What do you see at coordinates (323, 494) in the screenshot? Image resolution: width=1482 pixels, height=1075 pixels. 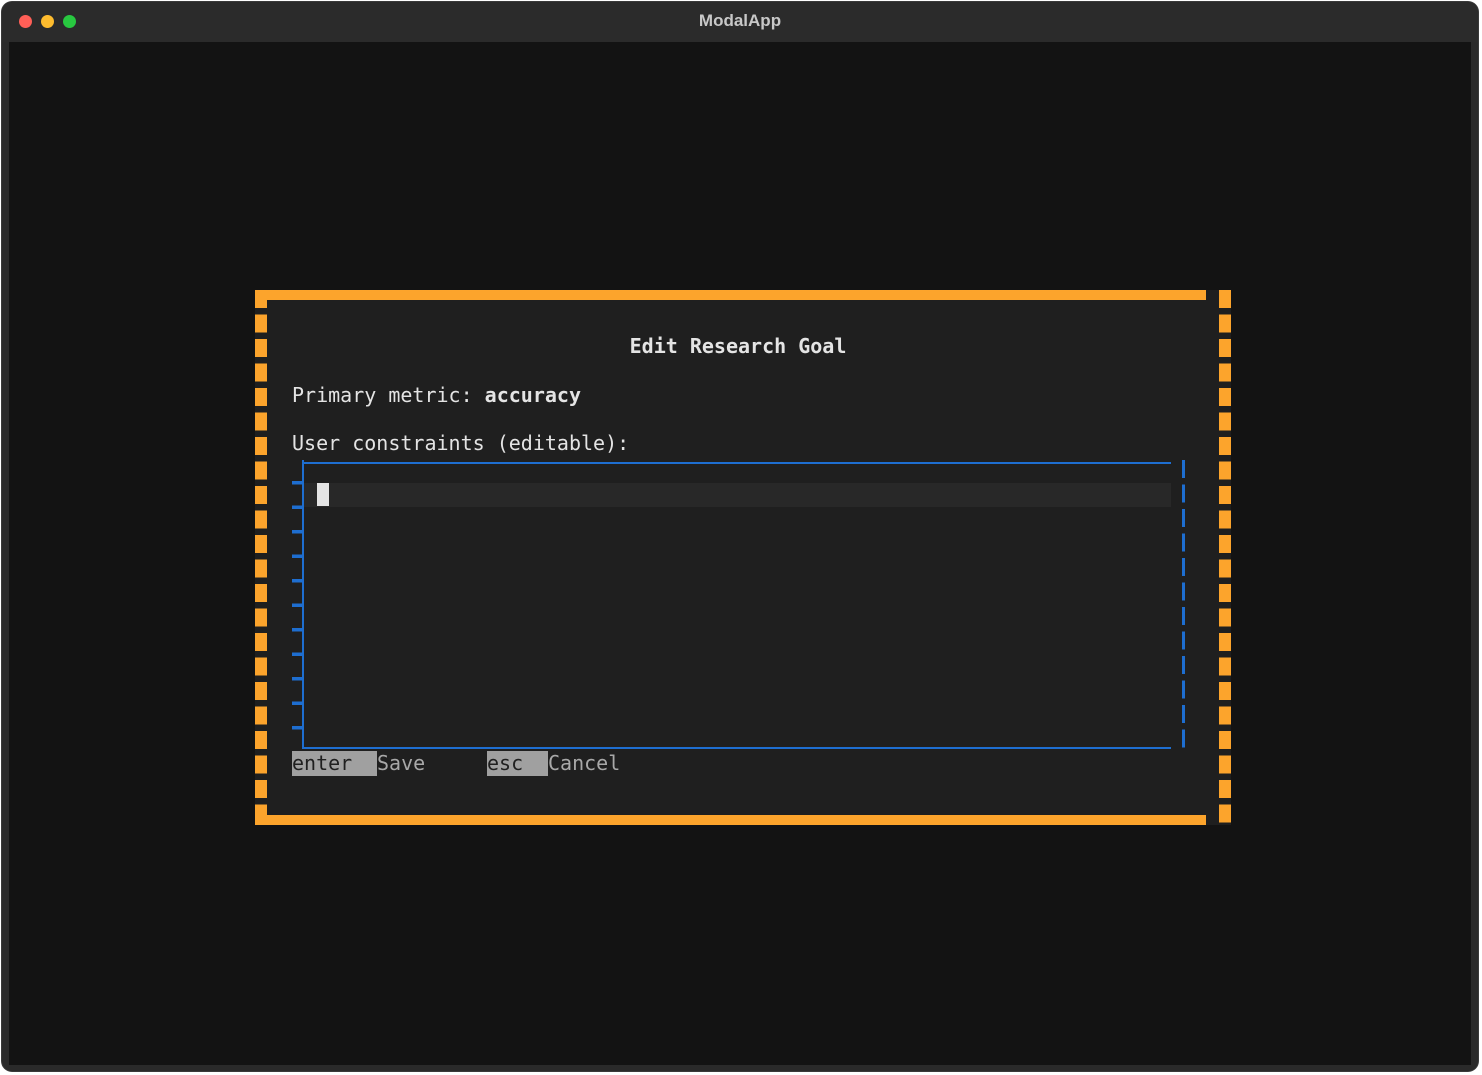 I see `text-cursor` at bounding box center [323, 494].